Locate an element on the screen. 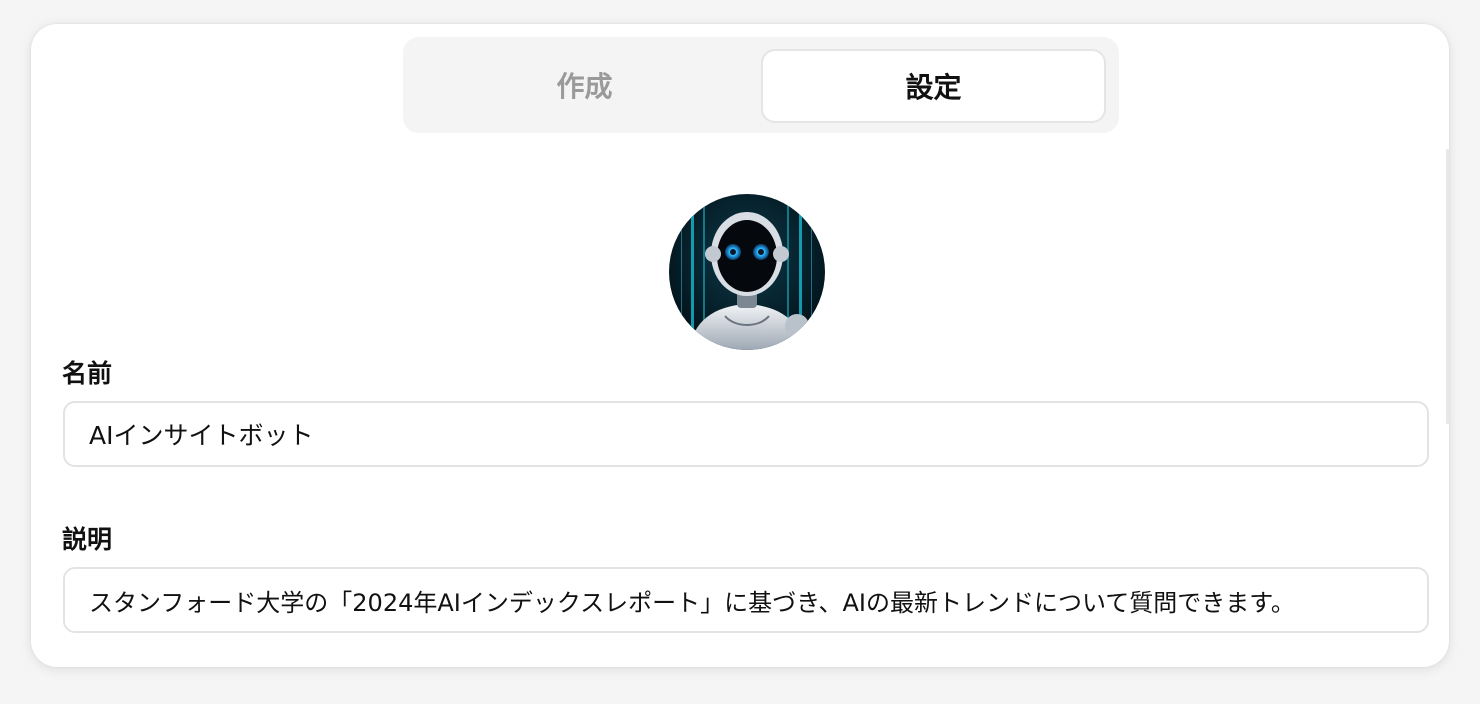 This screenshot has width=1480, height=704. scrollbar is located at coordinates (1447, 286).